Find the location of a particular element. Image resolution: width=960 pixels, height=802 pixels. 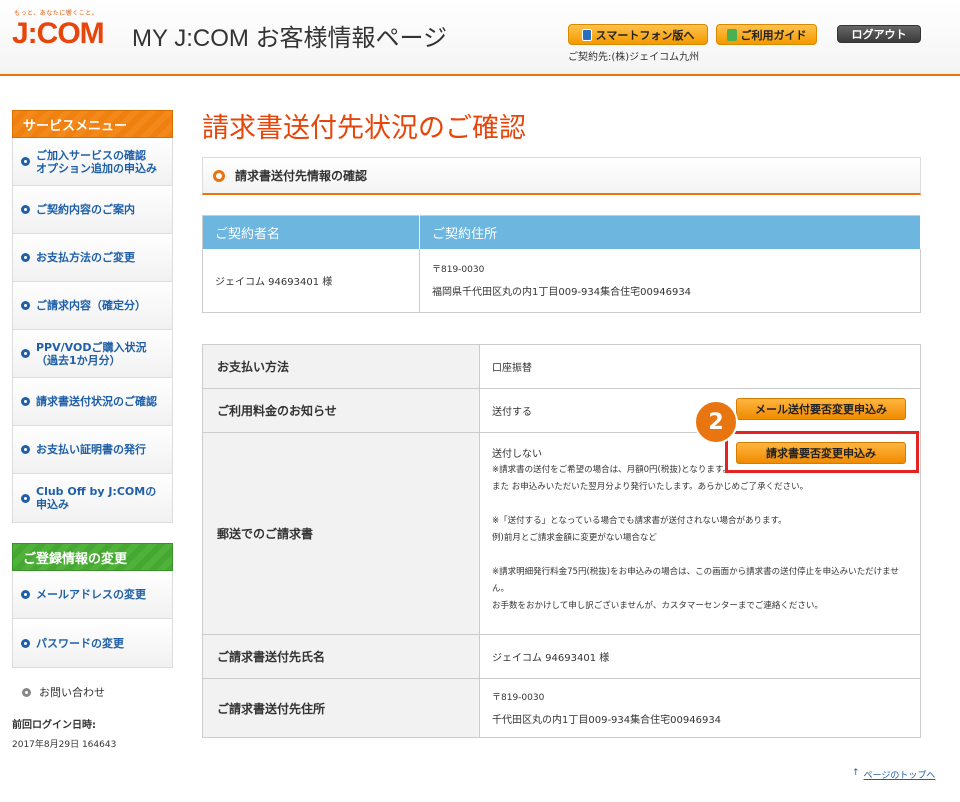

table-row: お支払い方法 口座振替 is located at coordinates (561, 367).